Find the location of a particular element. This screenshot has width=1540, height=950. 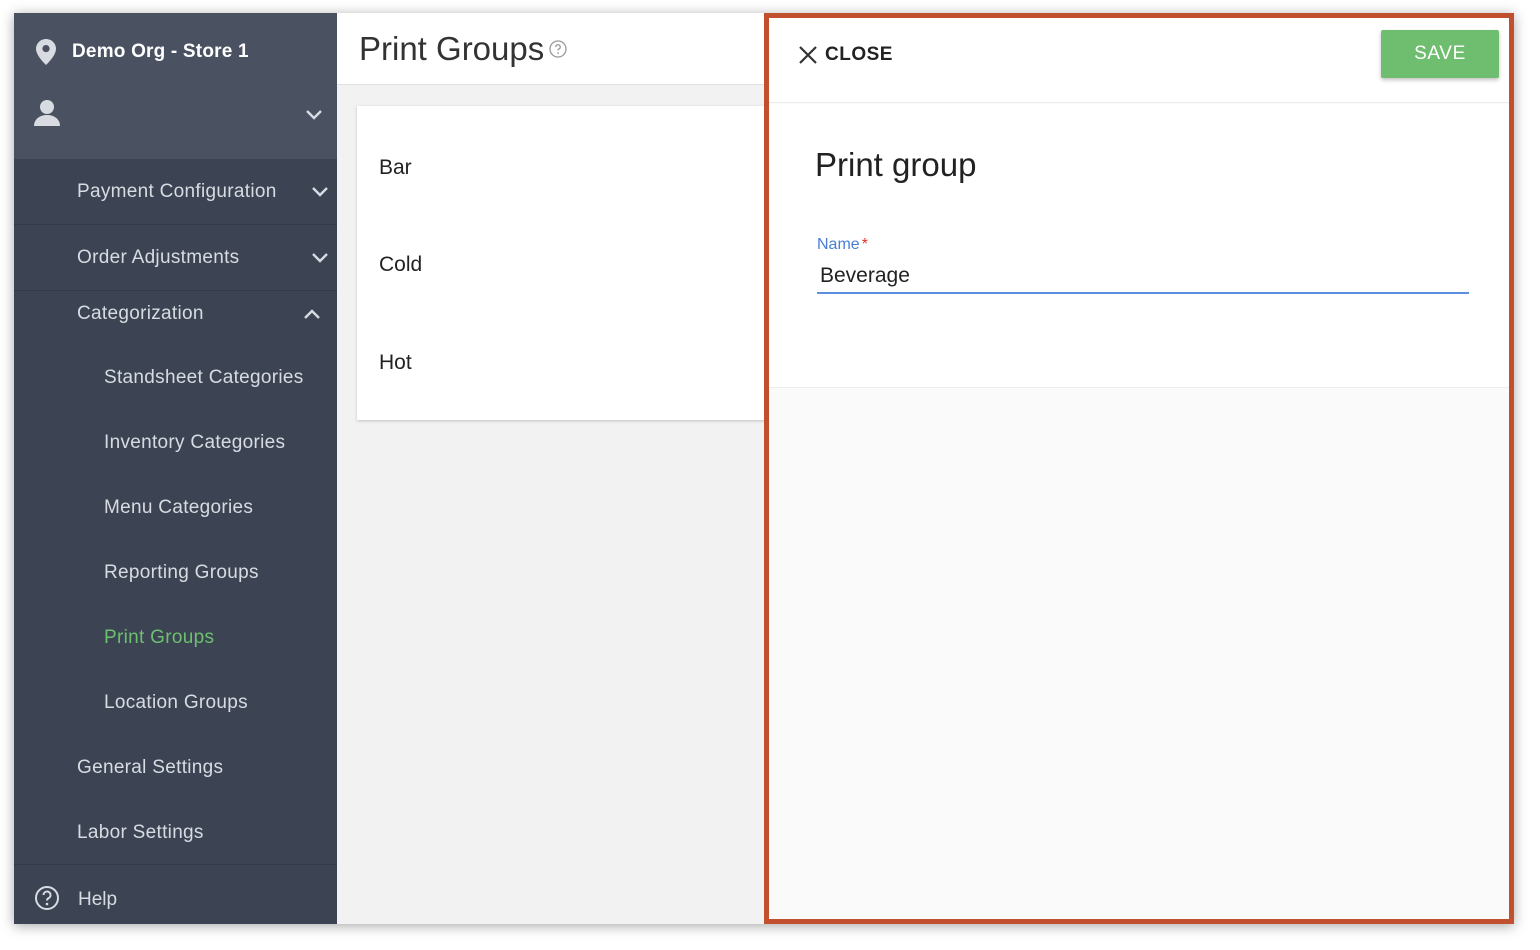

page-header: Print Groups is located at coordinates (552, 49).